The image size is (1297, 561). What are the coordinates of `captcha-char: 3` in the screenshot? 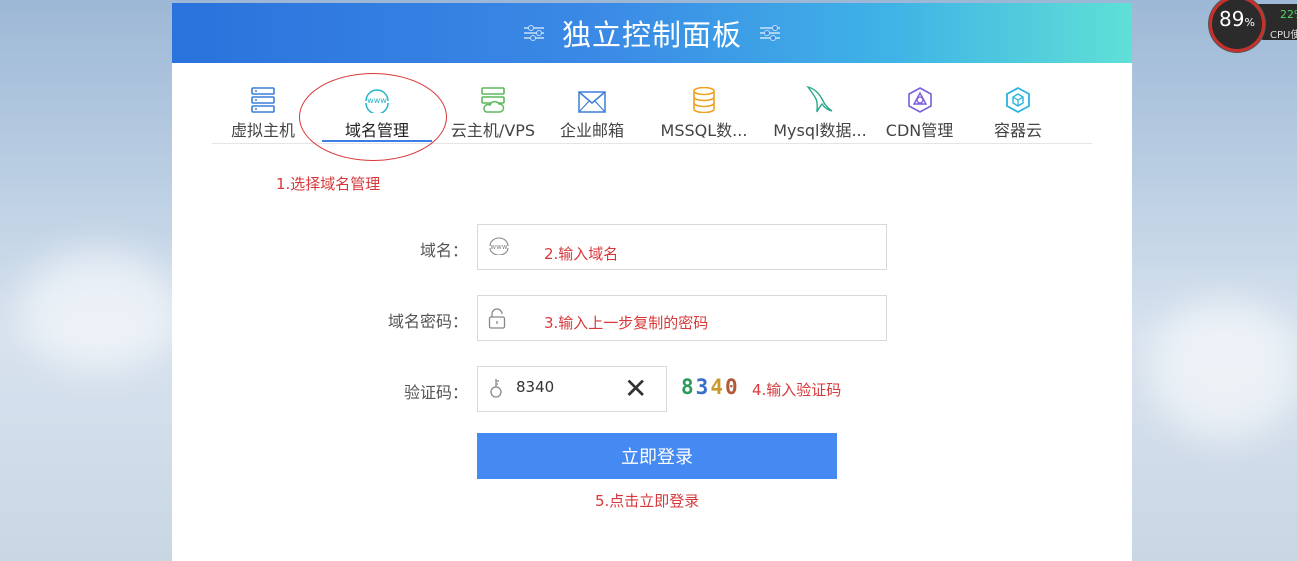 It's located at (703, 387).